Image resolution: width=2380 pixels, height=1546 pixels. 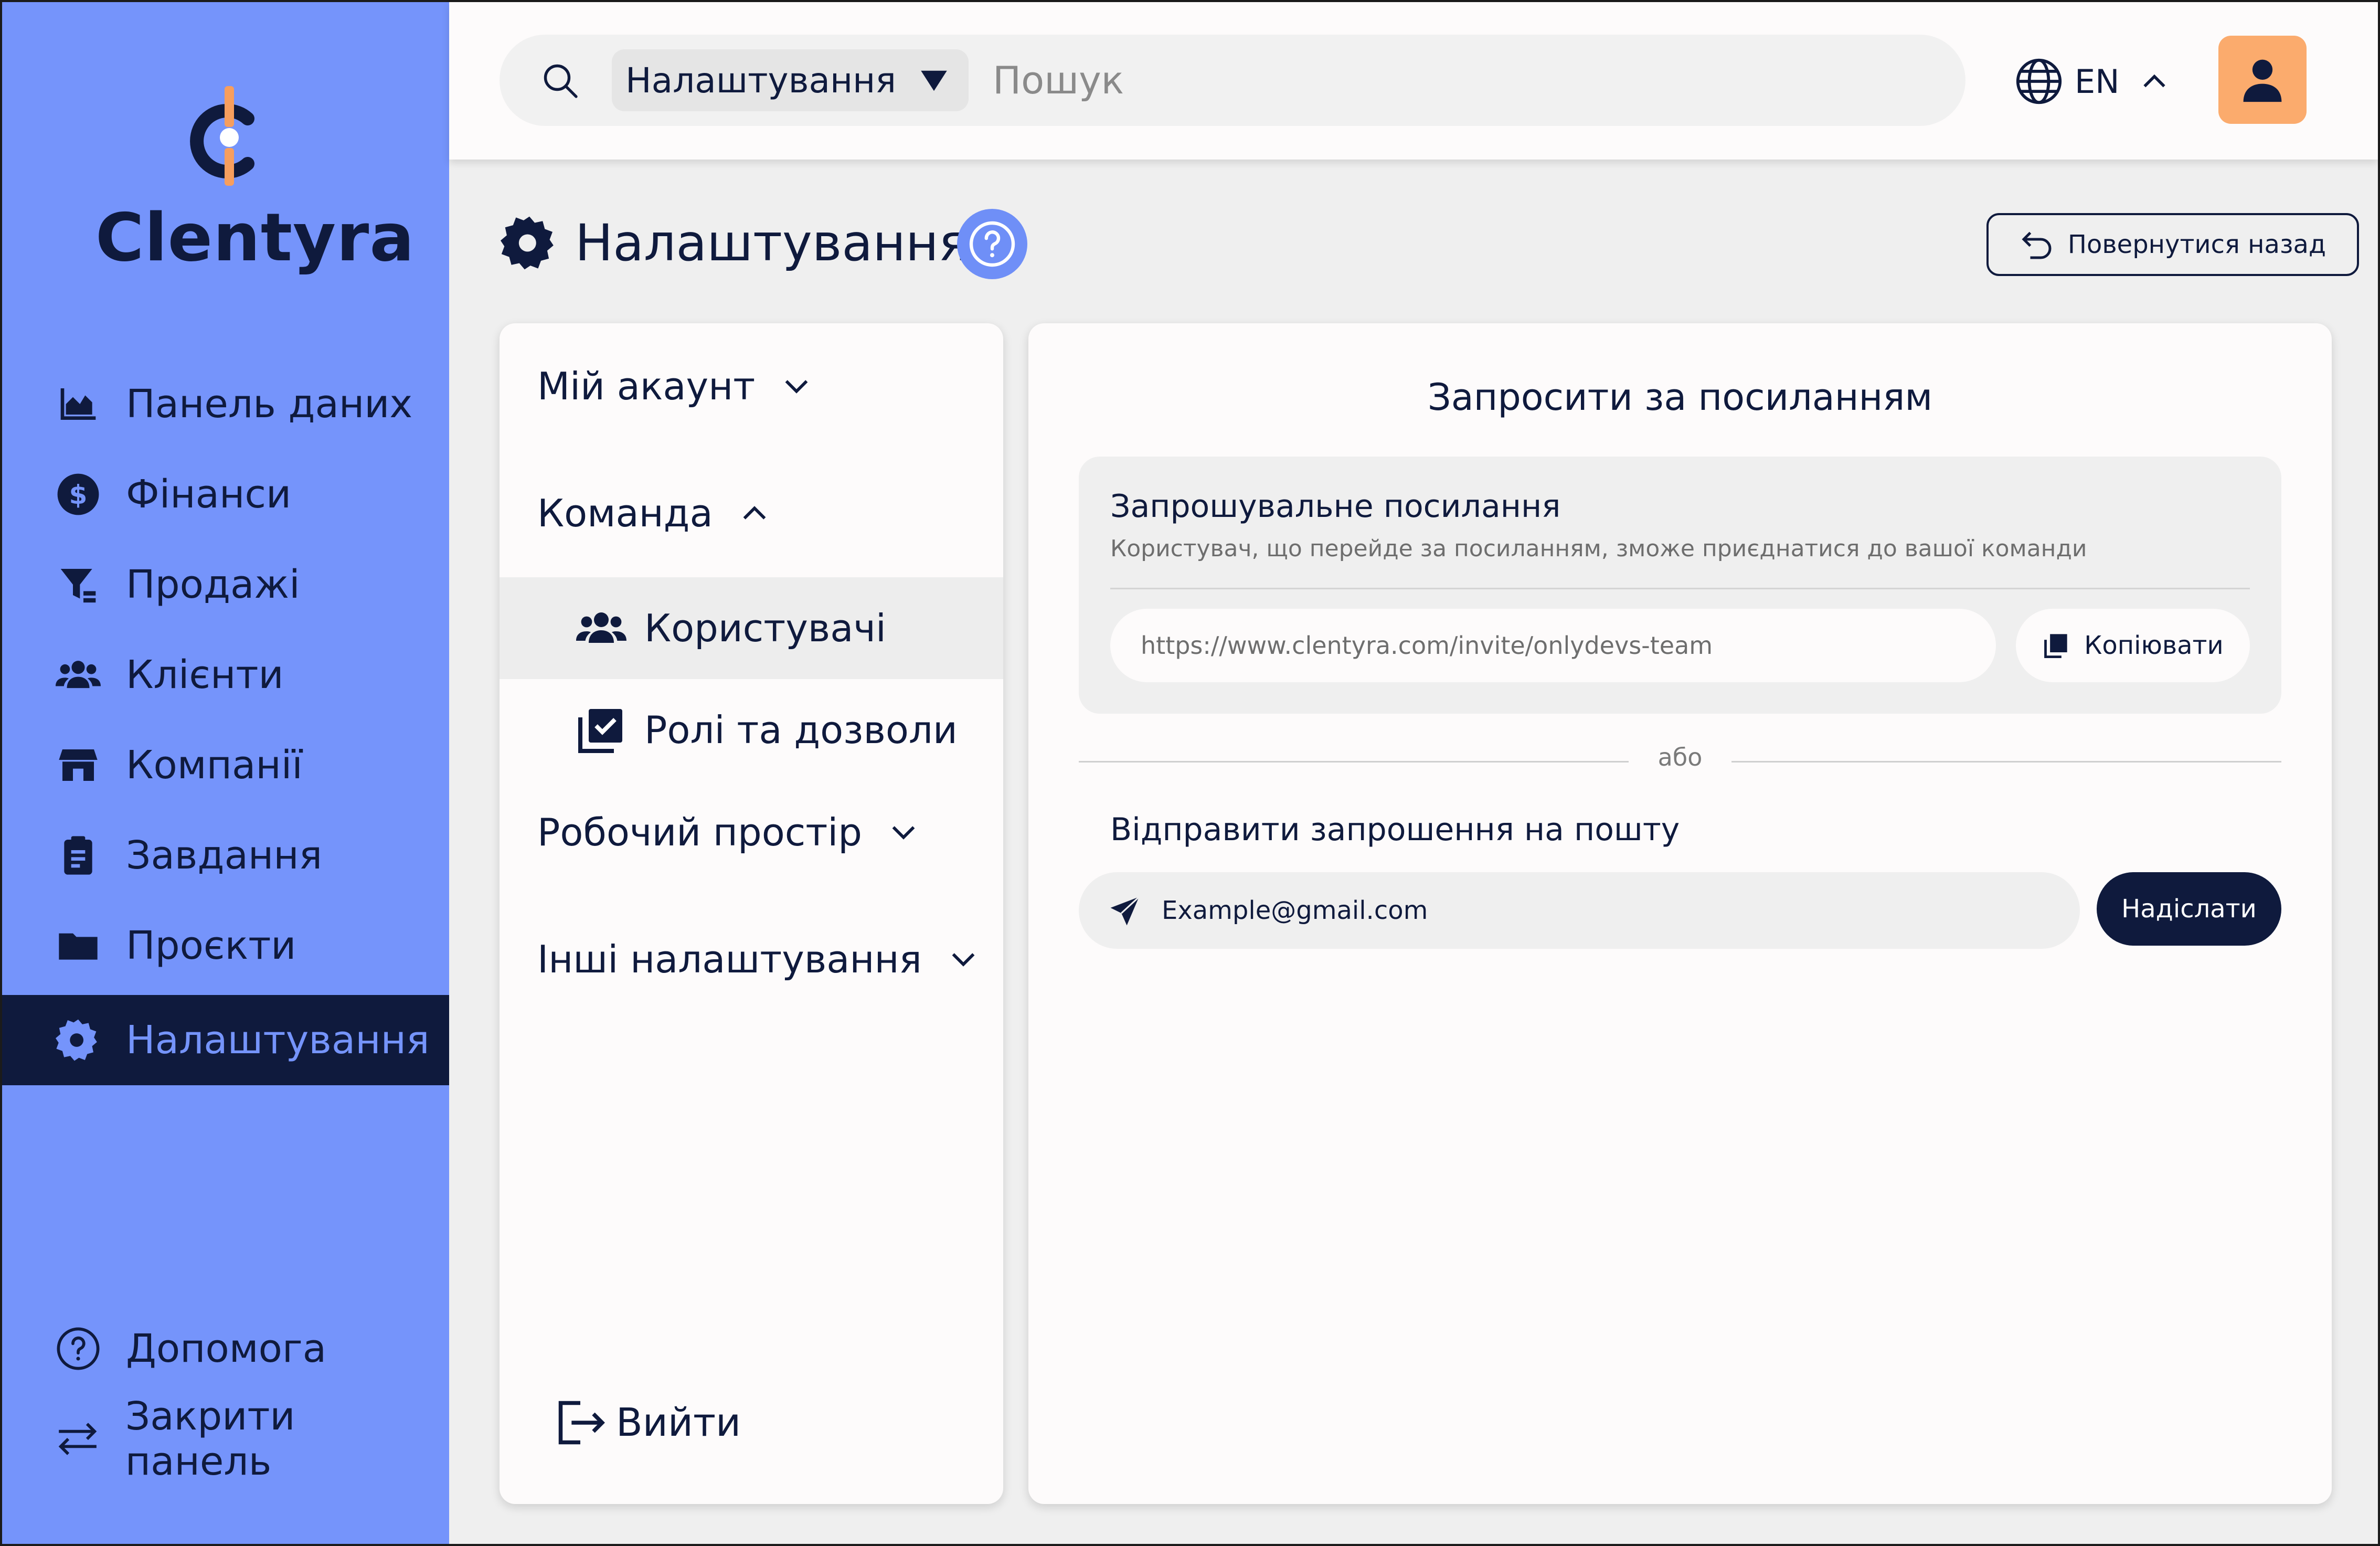 What do you see at coordinates (1680, 757) in the screenshot?
I see `or-label: або` at bounding box center [1680, 757].